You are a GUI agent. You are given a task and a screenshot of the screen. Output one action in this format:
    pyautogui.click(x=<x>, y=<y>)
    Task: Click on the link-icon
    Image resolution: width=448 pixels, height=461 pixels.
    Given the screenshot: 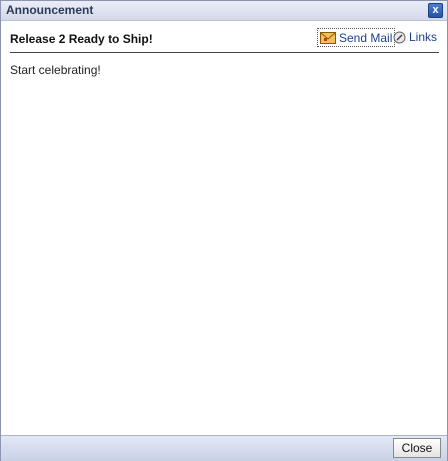 What is the action you would take?
    pyautogui.click(x=399, y=37)
    